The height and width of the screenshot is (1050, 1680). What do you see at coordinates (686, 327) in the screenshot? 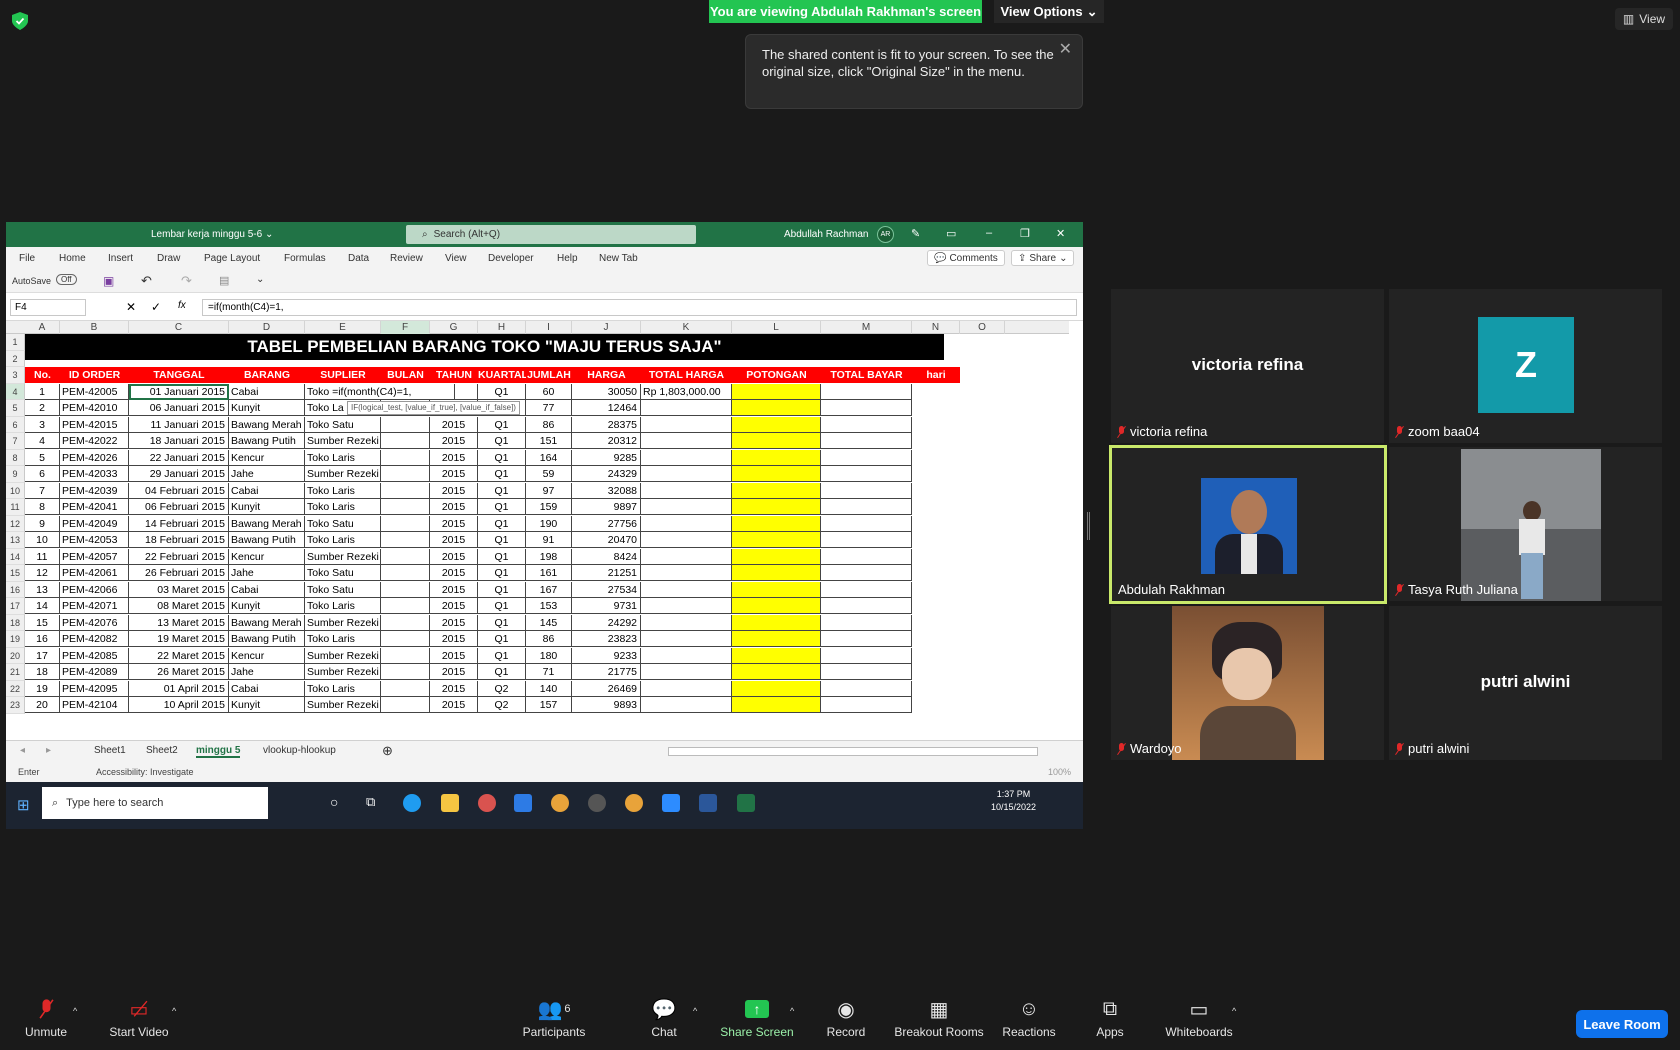
I see `column-header: K` at bounding box center [686, 327].